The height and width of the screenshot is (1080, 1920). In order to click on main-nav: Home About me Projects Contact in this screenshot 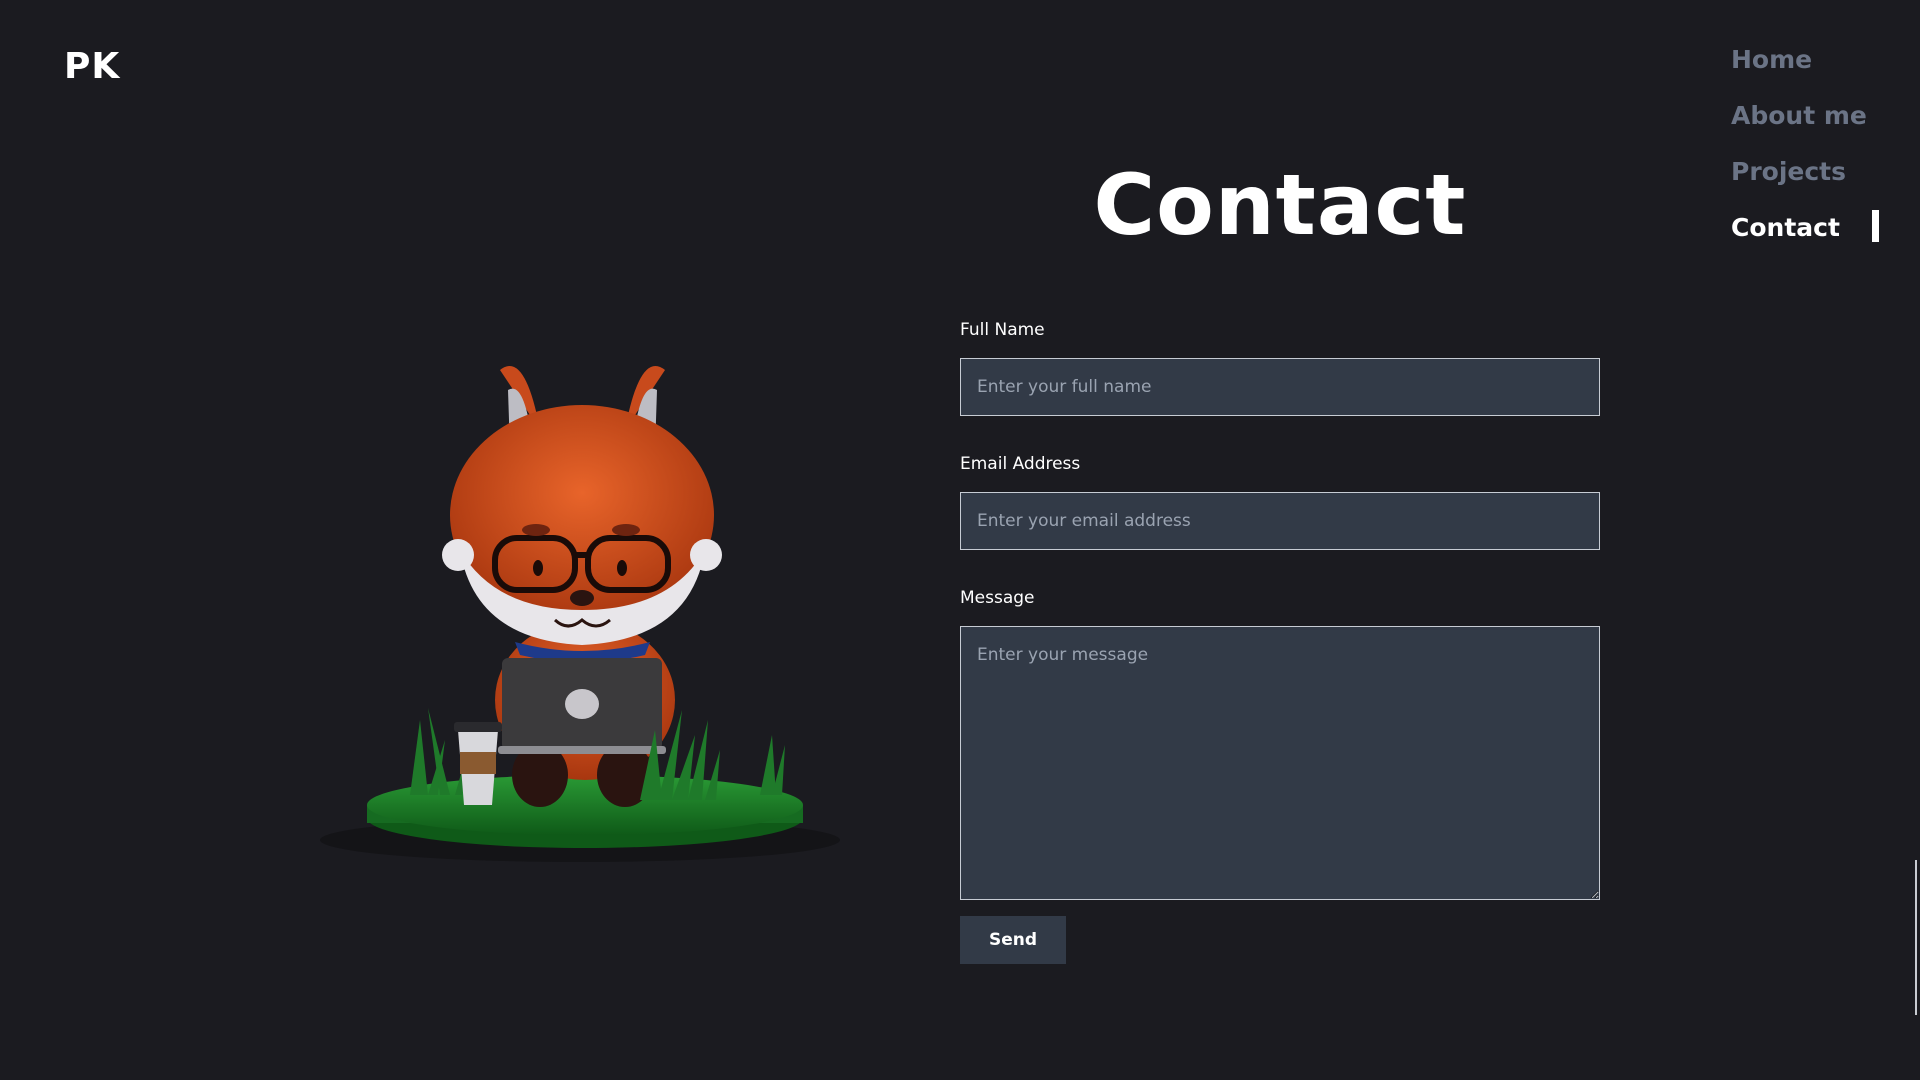, I will do `click(1811, 152)`.